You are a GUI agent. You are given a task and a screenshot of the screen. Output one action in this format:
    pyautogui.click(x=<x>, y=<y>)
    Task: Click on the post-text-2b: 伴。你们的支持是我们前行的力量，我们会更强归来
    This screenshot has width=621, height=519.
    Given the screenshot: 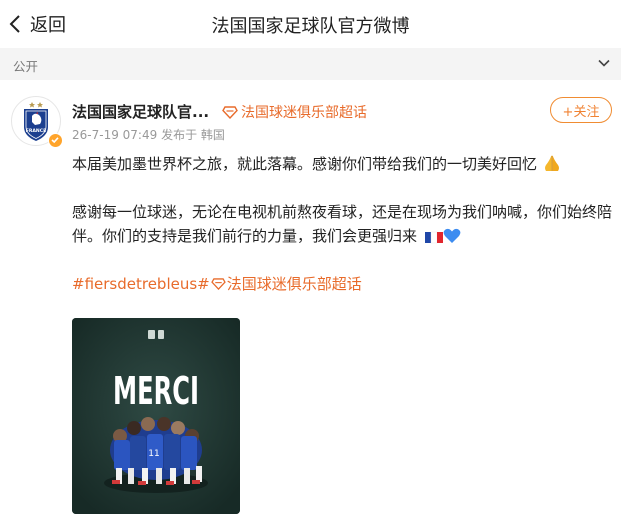 What is the action you would take?
    pyautogui.click(x=245, y=236)
    